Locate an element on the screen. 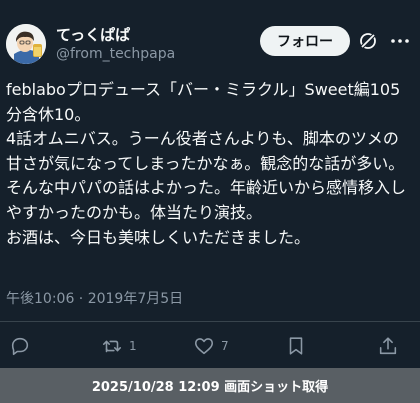  action-bar: 1 7 is located at coordinates (210, 347).